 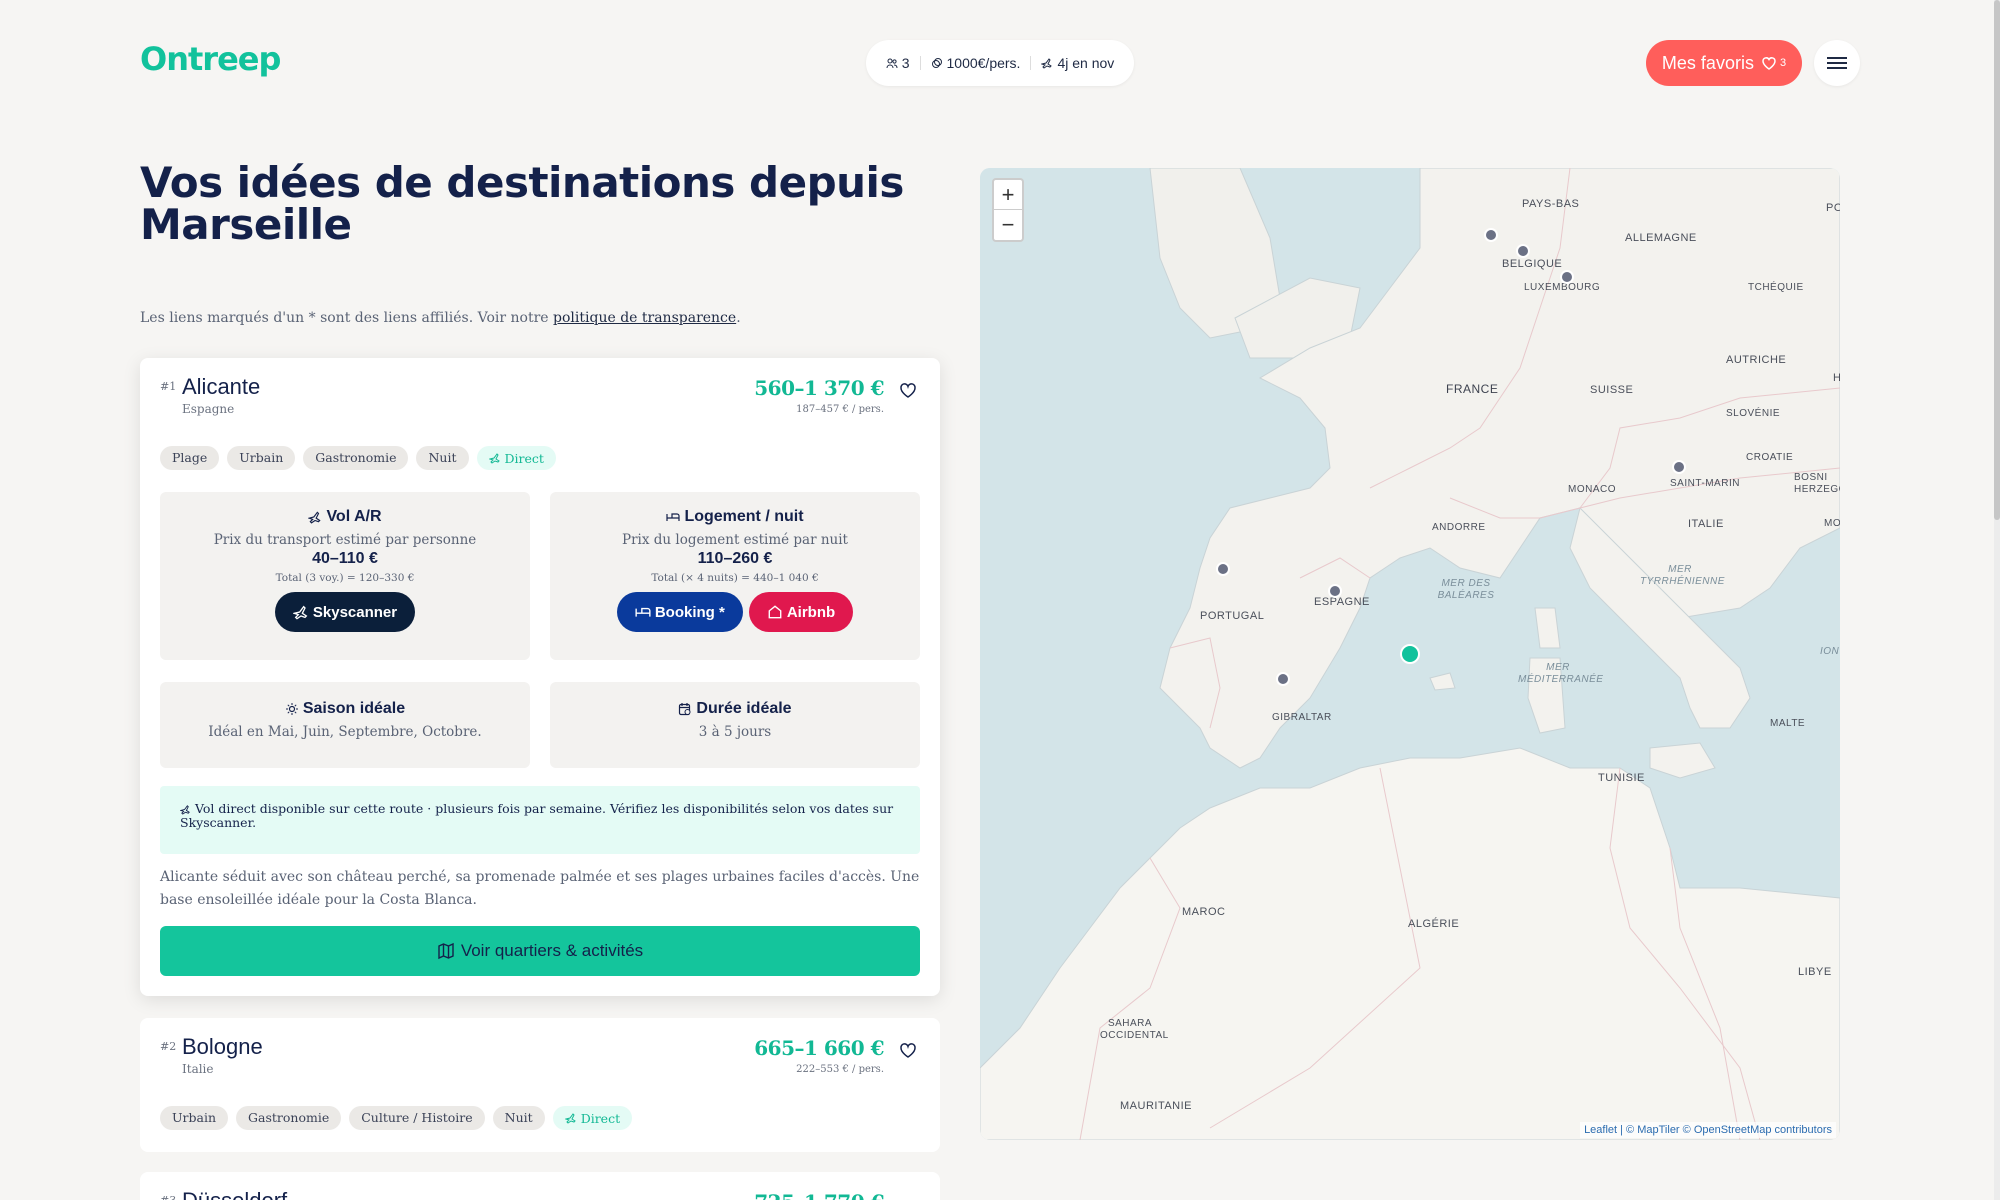 What do you see at coordinates (1769, 63) in the screenshot?
I see `heart-icon` at bounding box center [1769, 63].